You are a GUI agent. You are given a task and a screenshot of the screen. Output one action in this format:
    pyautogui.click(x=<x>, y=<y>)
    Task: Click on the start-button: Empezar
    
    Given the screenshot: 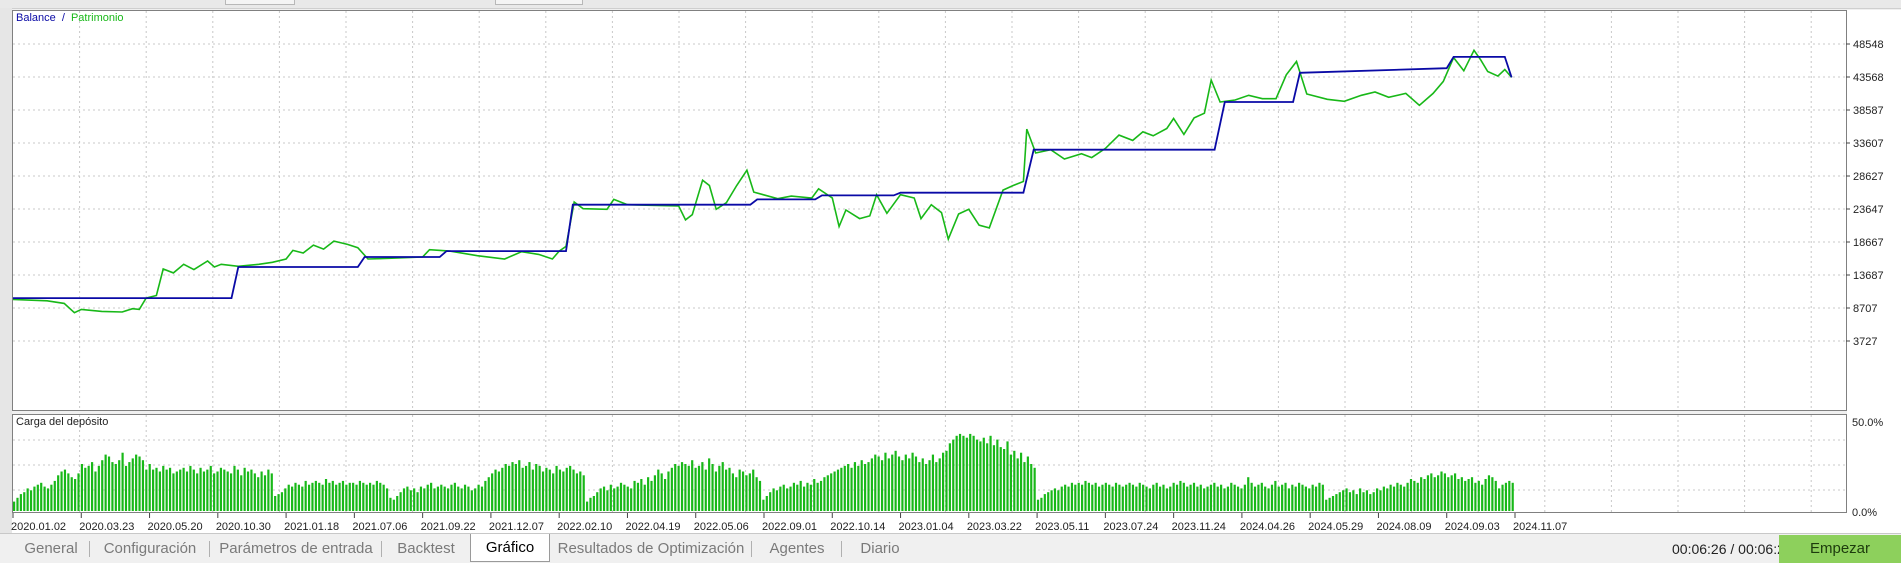 What is the action you would take?
    pyautogui.click(x=1840, y=549)
    